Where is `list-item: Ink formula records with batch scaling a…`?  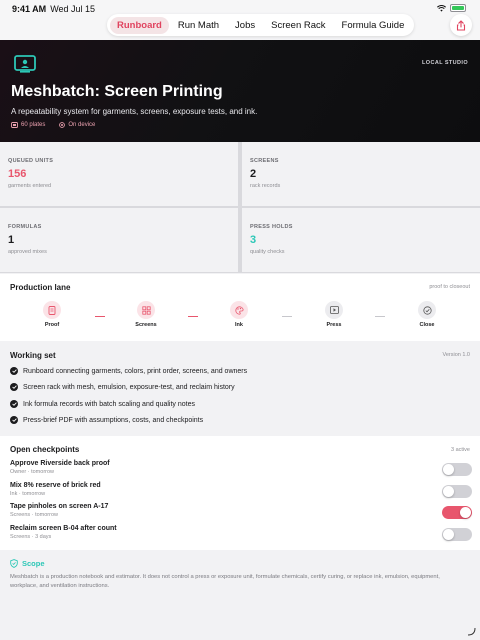
list-item: Ink formula records with batch scaling a… is located at coordinates (102, 404).